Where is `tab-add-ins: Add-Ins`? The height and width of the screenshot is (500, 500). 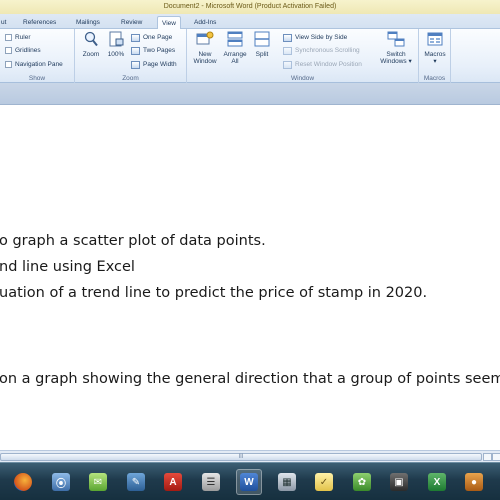
tab-add-ins: Add-Ins is located at coordinates (205, 22).